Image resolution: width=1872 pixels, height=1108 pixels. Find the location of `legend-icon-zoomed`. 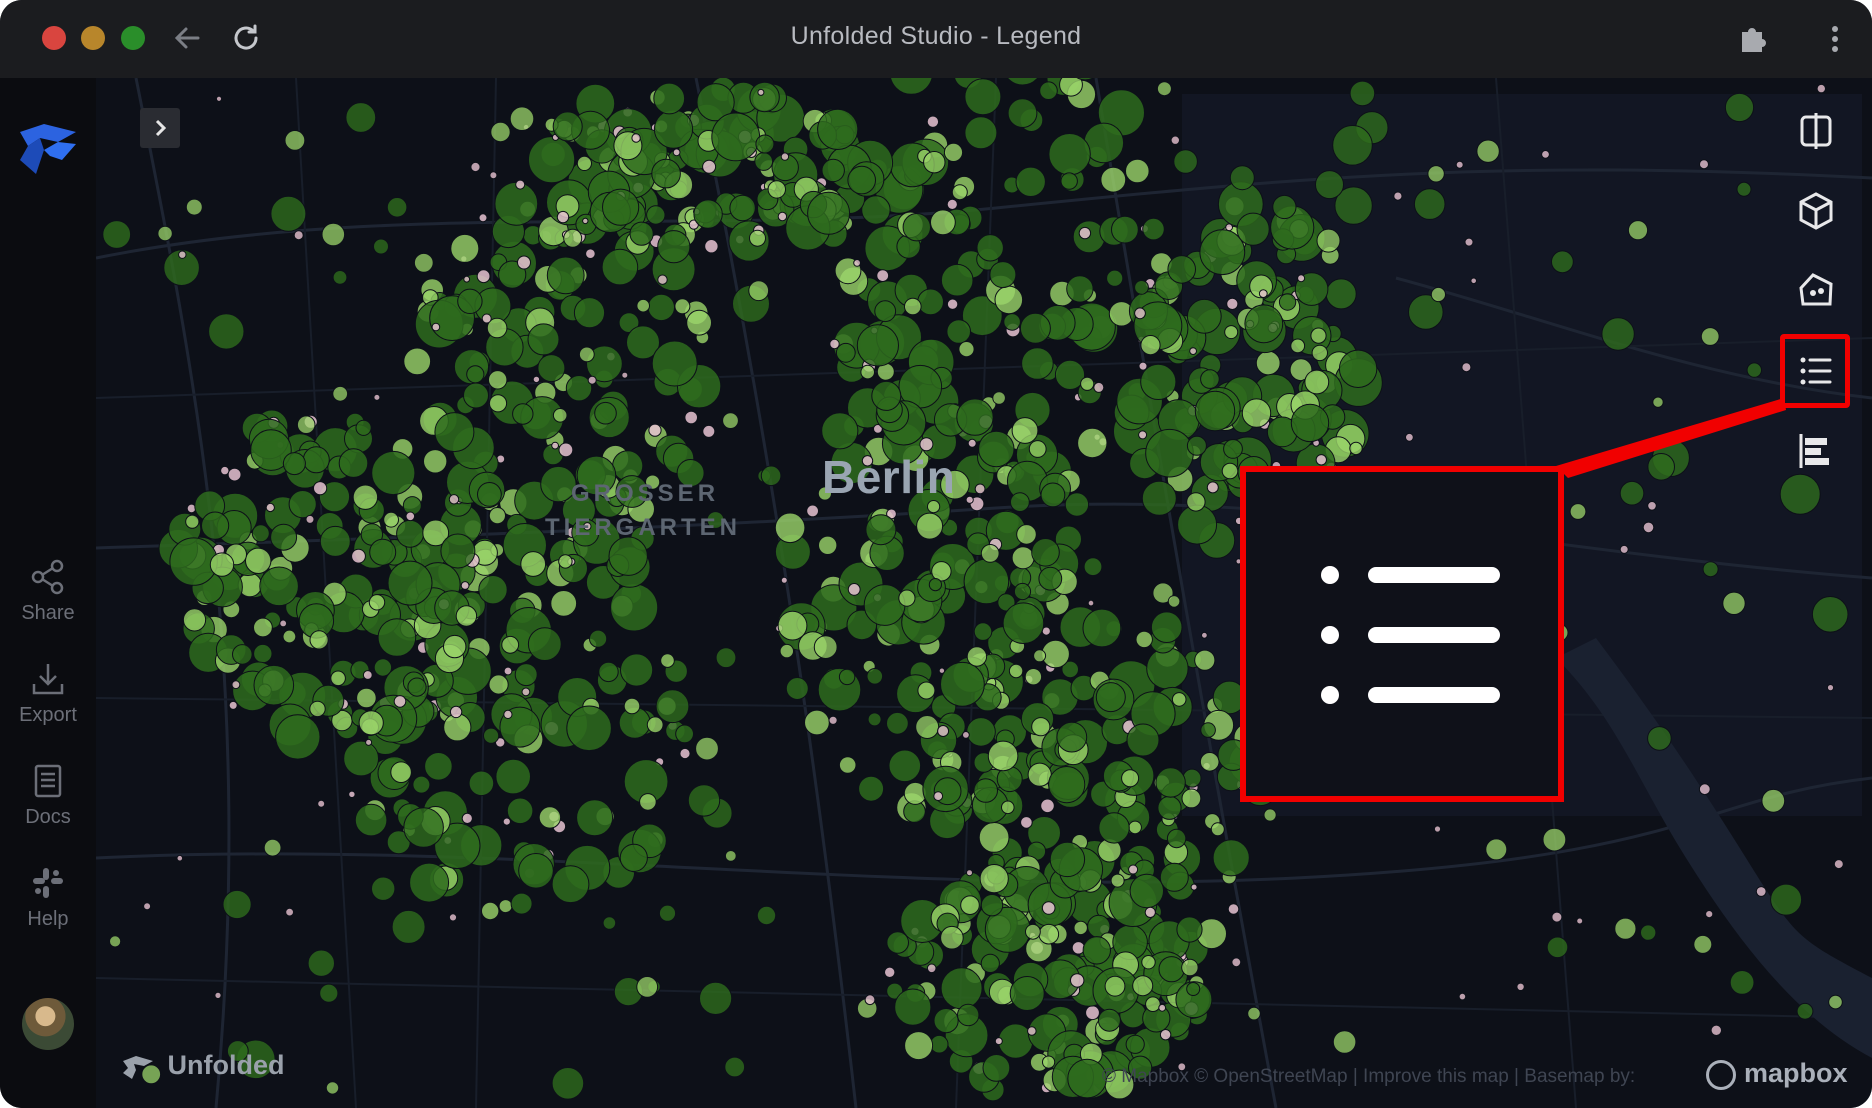

legend-icon-zoomed is located at coordinates (1410, 635).